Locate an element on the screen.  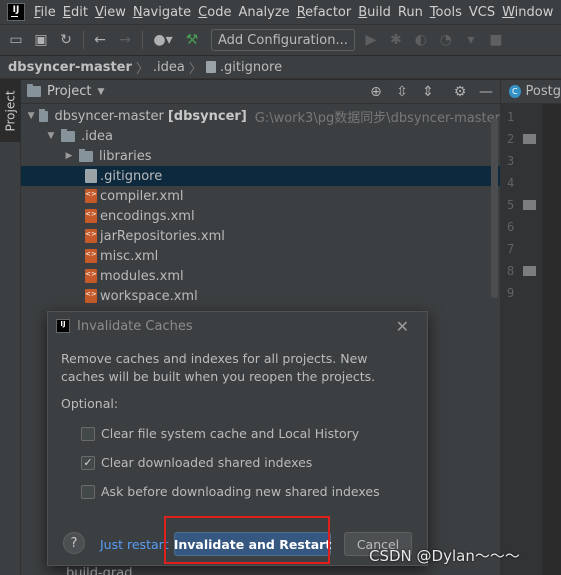
file-name: workspace.xml is located at coordinates (149, 296).